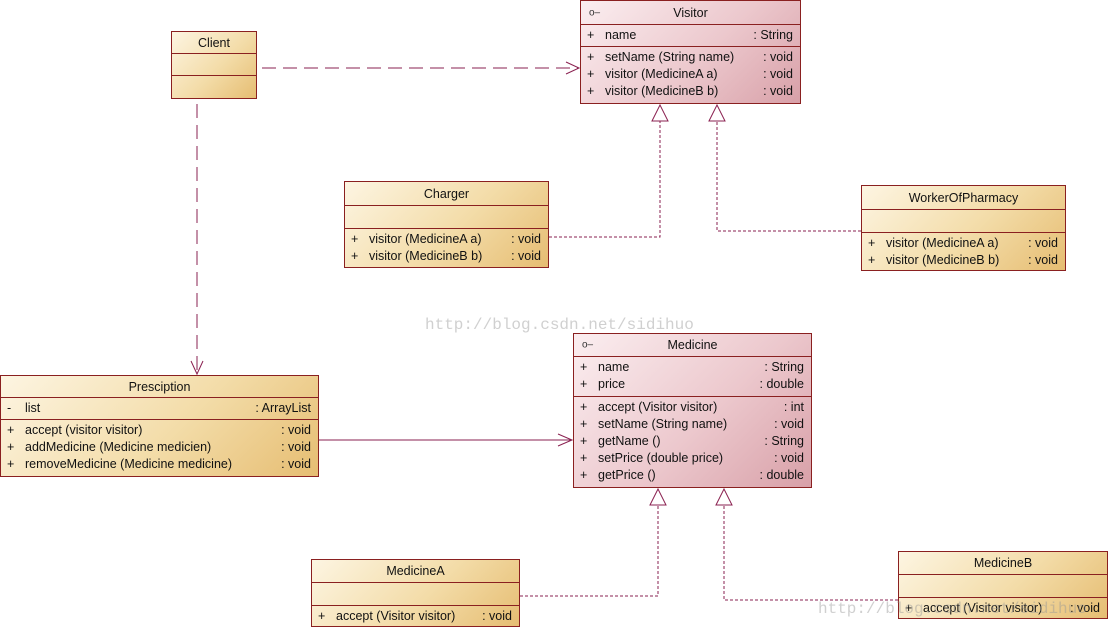 This screenshot has height=630, width=1110. I want to click on class-name: MedicineB, so click(1003, 563).